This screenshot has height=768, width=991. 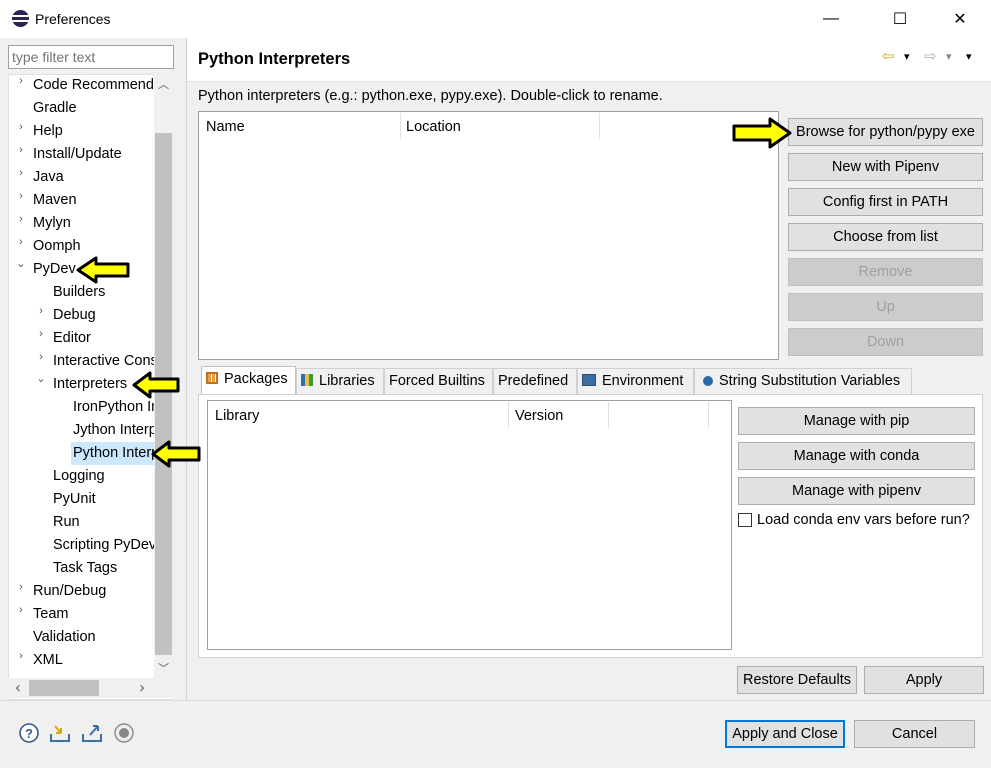 What do you see at coordinates (745, 520) in the screenshot?
I see `load-conda-env-checkbox` at bounding box center [745, 520].